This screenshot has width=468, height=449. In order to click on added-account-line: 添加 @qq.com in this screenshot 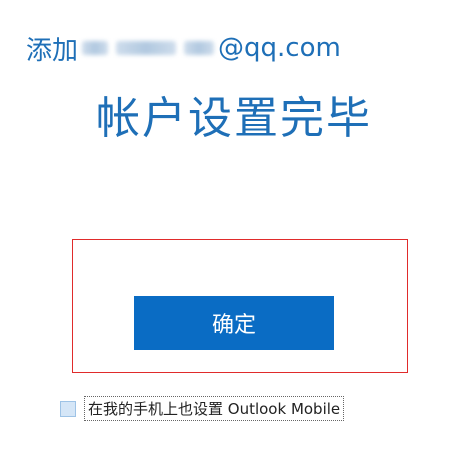, I will do `click(183, 48)`.